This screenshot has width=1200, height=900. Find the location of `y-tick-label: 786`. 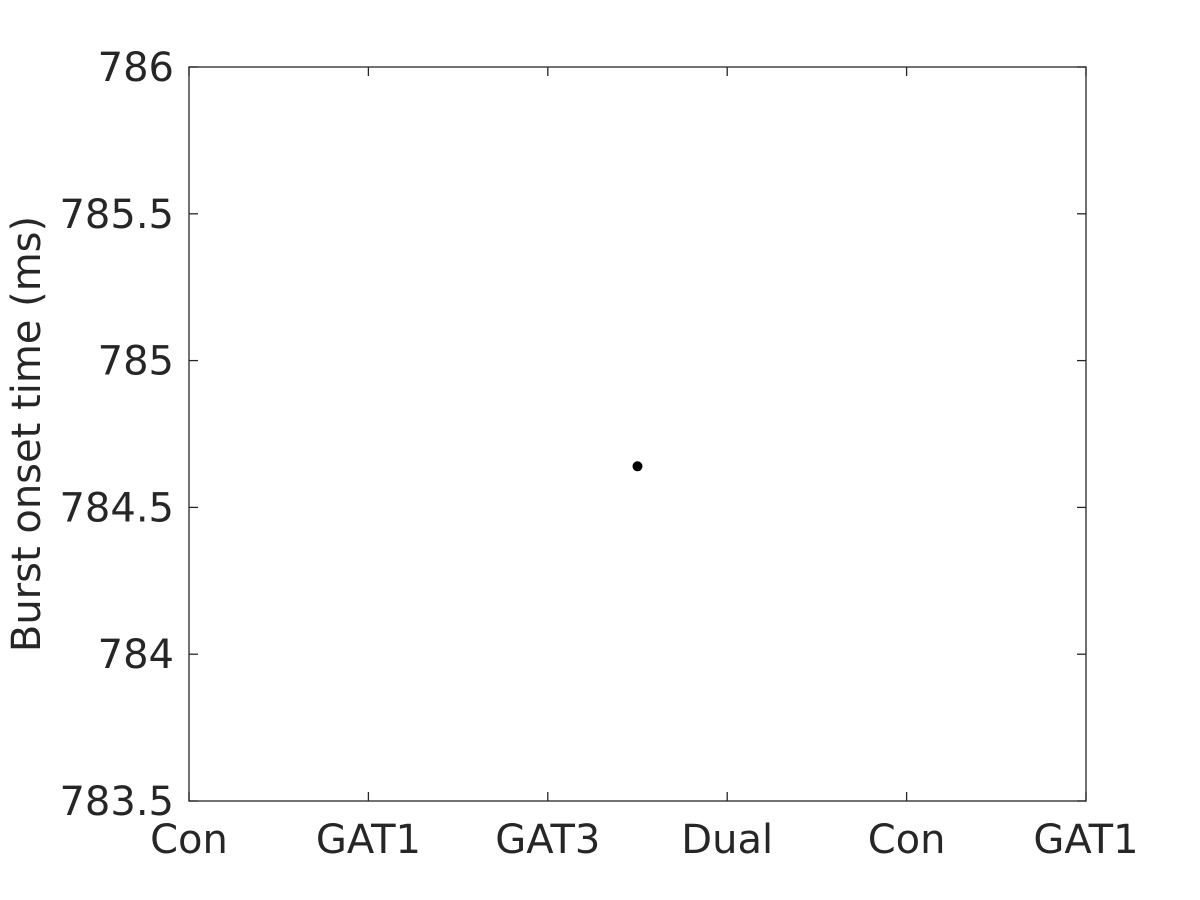

y-tick-label: 786 is located at coordinates (136, 68).